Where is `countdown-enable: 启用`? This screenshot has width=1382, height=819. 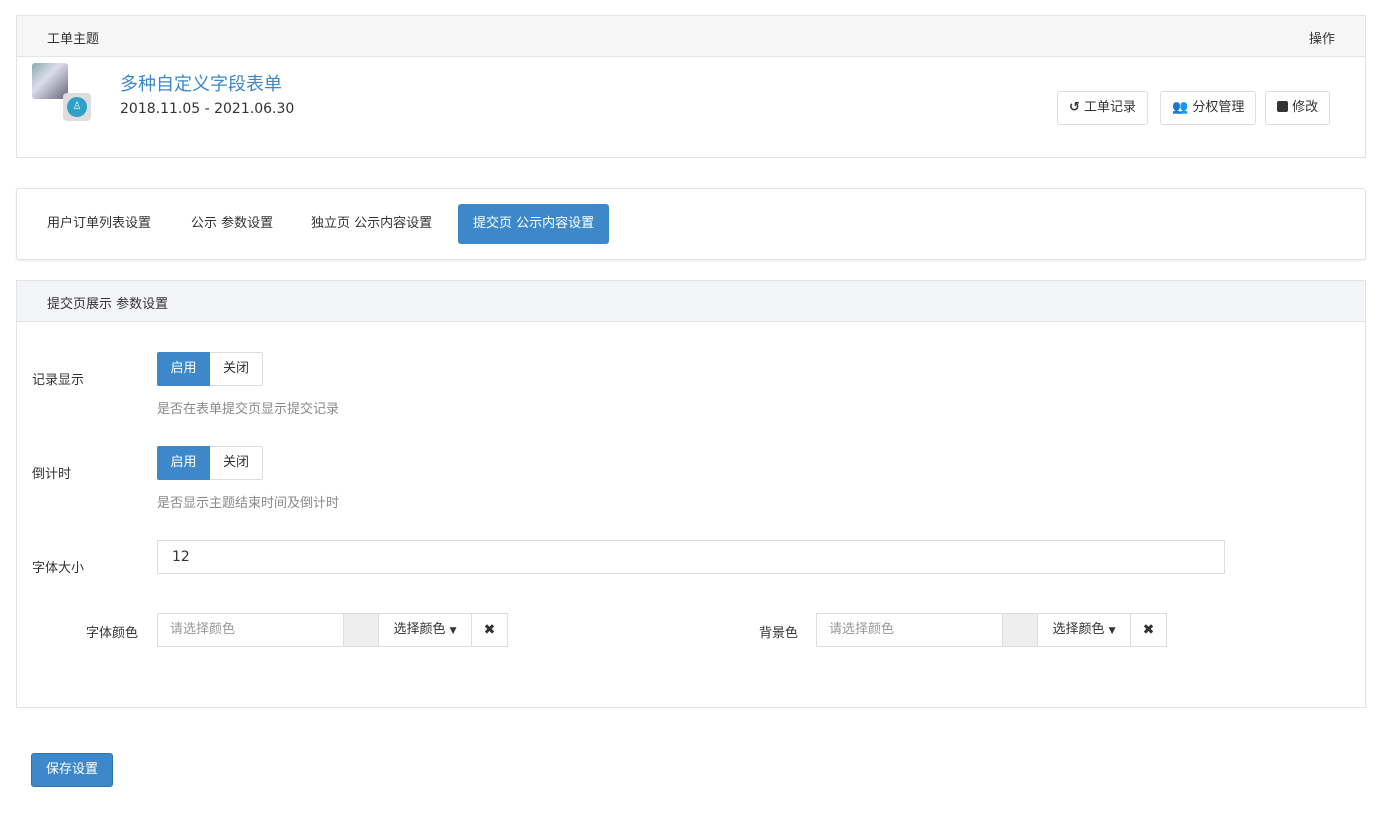
countdown-enable: 启用 is located at coordinates (183, 463).